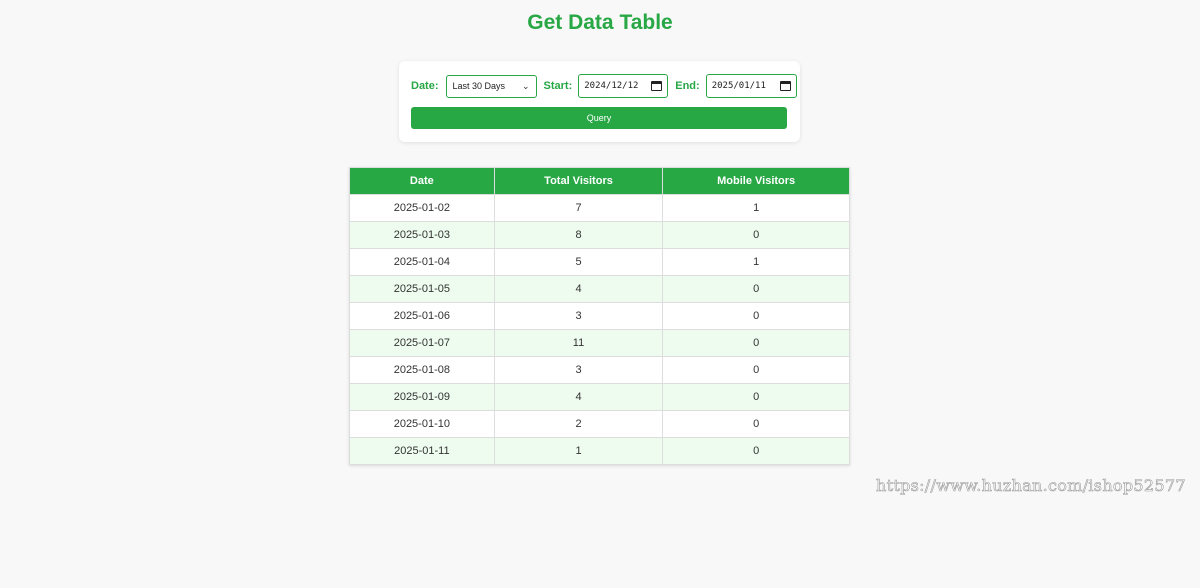 The height and width of the screenshot is (588, 1200). I want to click on date-cell: 2025-01-09, so click(422, 397).